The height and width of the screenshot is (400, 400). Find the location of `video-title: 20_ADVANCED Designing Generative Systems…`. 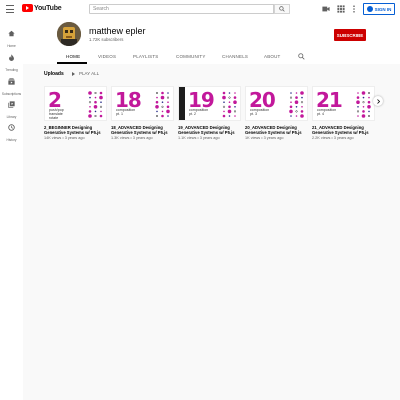

video-title: 20_ADVANCED Designing Generative Systems… is located at coordinates (276, 130).